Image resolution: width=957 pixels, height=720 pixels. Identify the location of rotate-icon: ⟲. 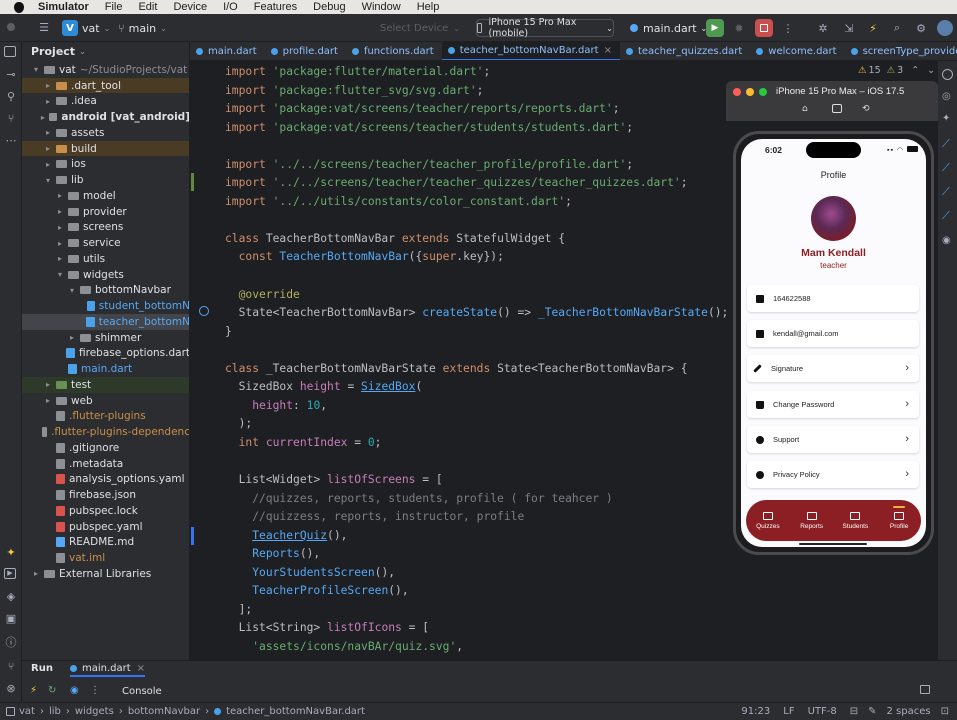
(866, 109).